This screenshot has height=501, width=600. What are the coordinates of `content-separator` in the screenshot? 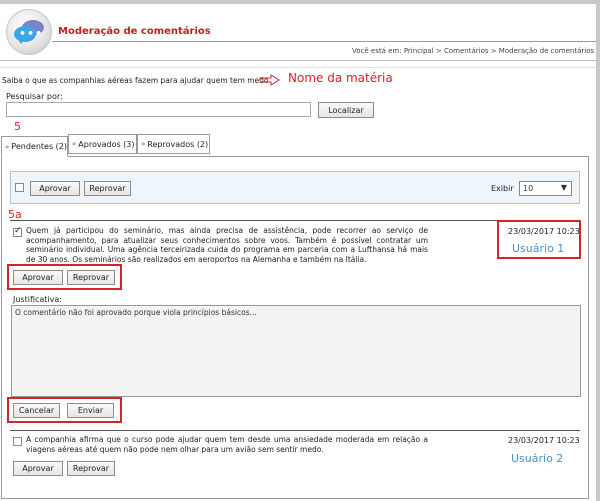 It's located at (298, 67).